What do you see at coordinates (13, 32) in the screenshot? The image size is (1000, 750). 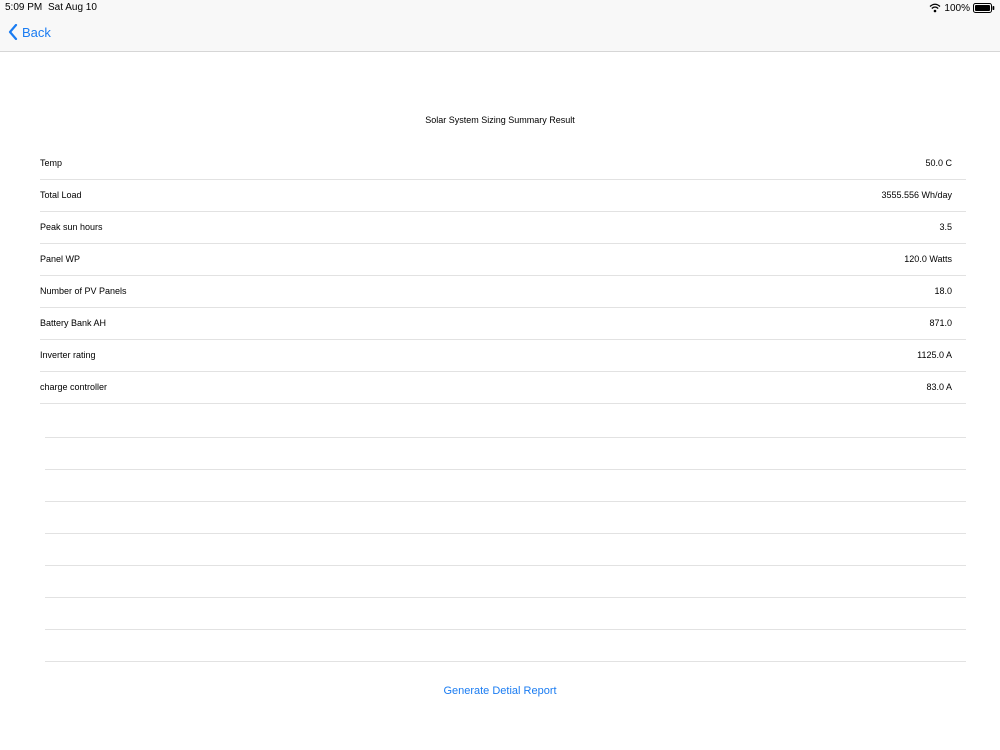 I see `chevron-left-icon` at bounding box center [13, 32].